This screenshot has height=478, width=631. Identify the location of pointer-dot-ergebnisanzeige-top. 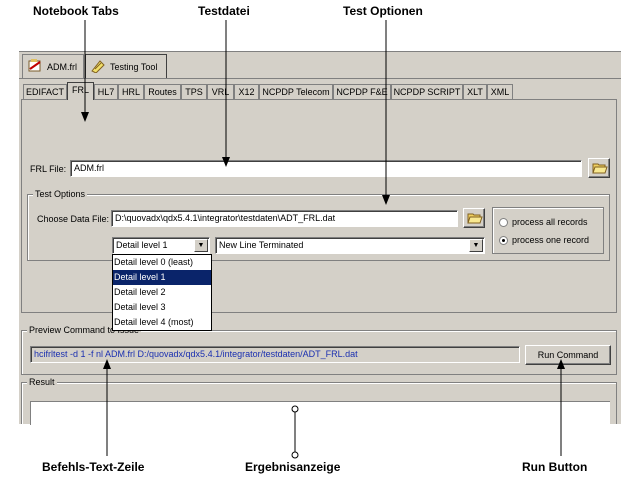
(295, 409).